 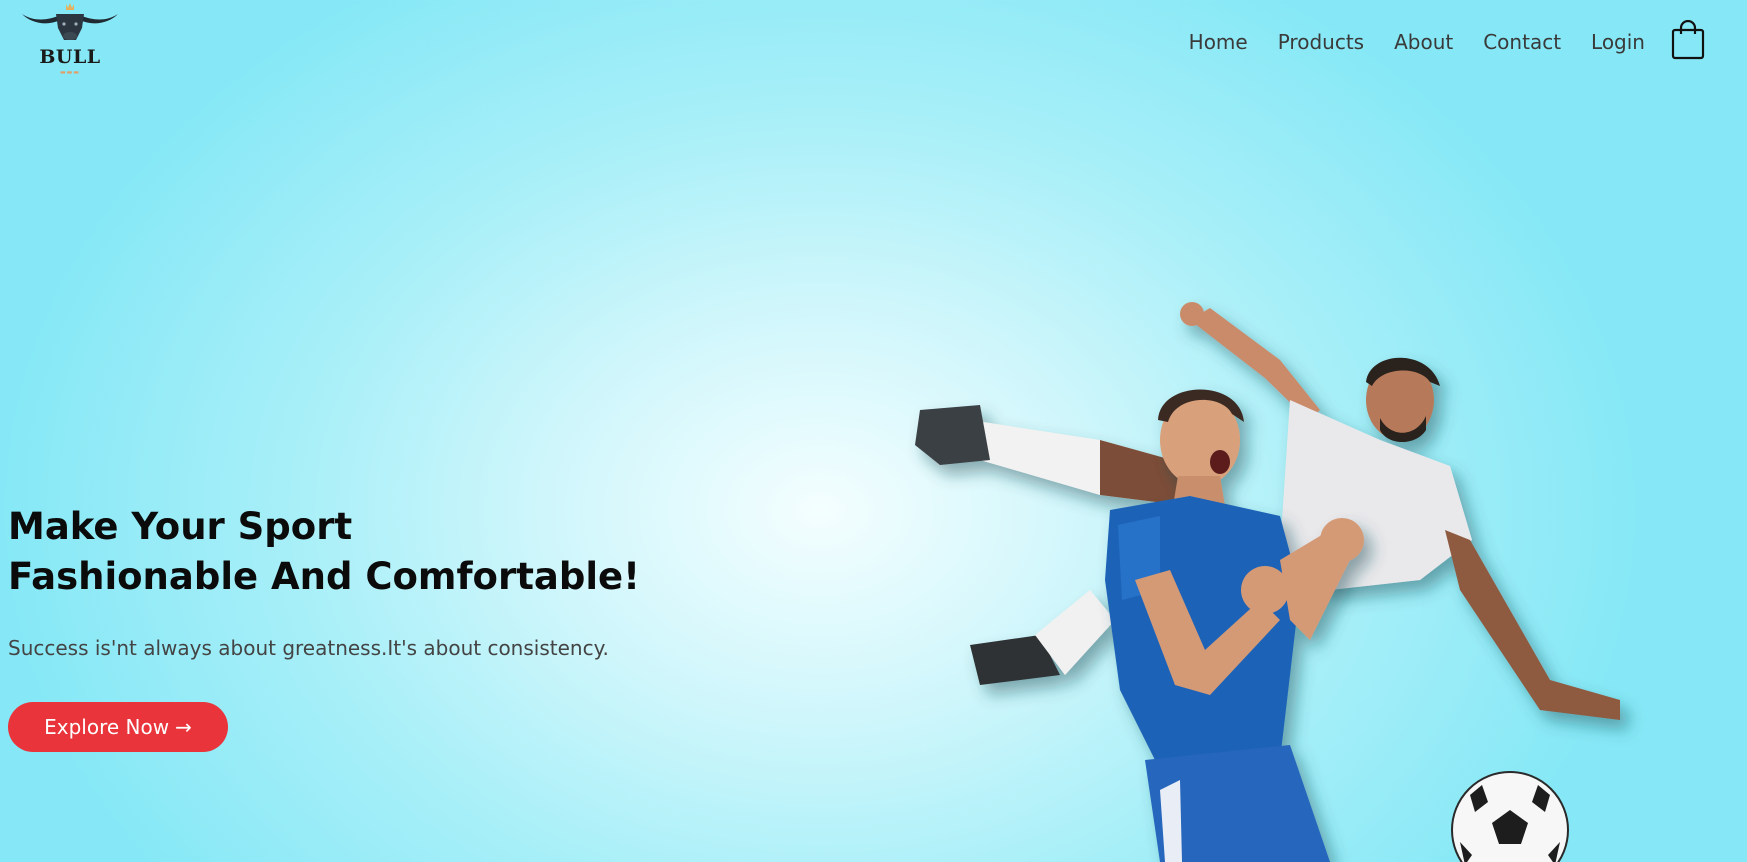 I want to click on explore-now-button: Explore Now →, so click(x=118, y=727).